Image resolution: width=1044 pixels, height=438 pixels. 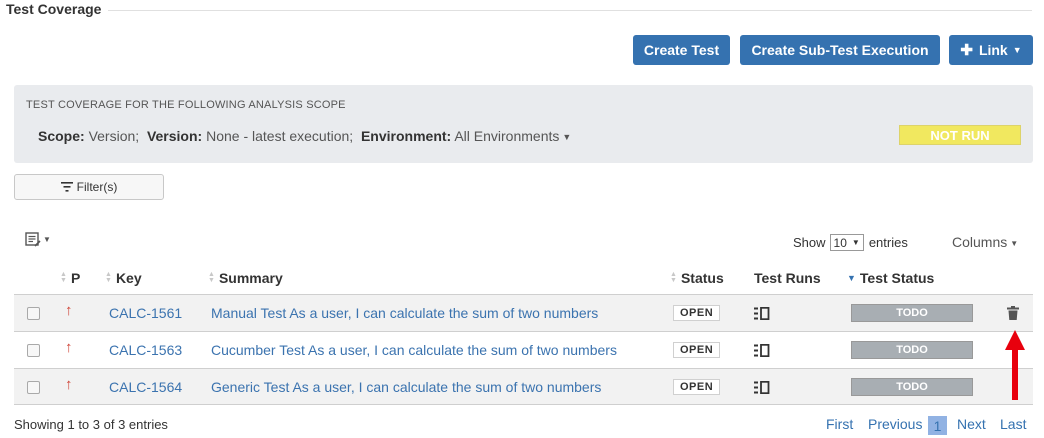 I want to click on pagination-first: First, so click(x=839, y=424).